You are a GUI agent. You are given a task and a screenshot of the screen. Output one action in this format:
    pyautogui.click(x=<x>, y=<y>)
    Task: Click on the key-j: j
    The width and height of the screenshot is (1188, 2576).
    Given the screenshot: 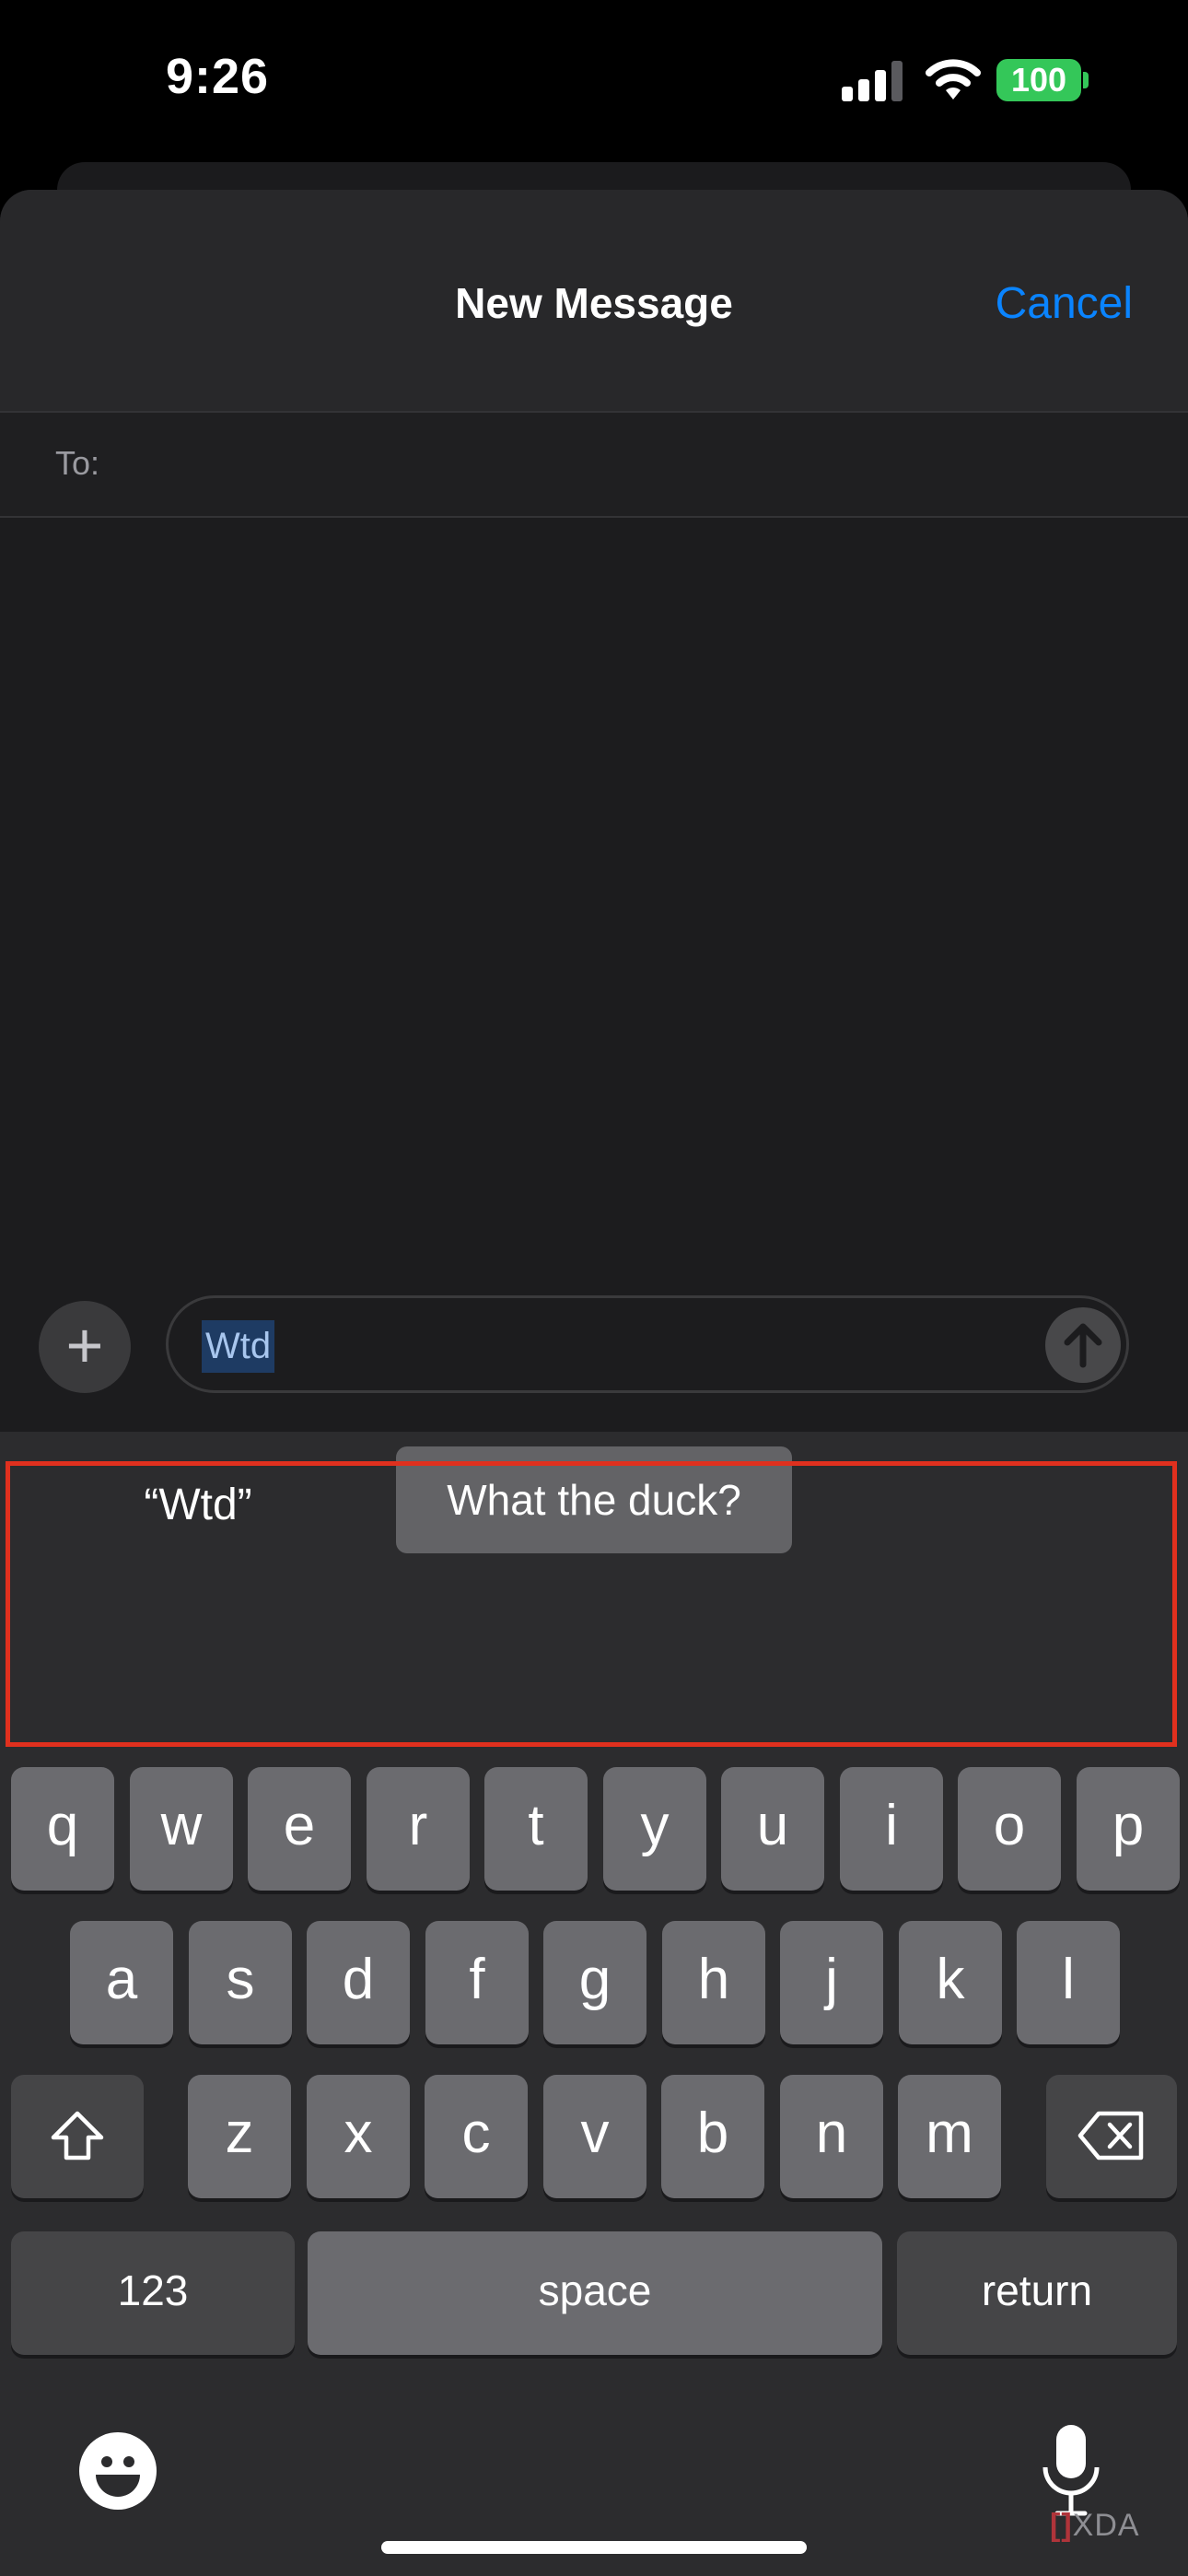 What is the action you would take?
    pyautogui.click(x=831, y=1982)
    